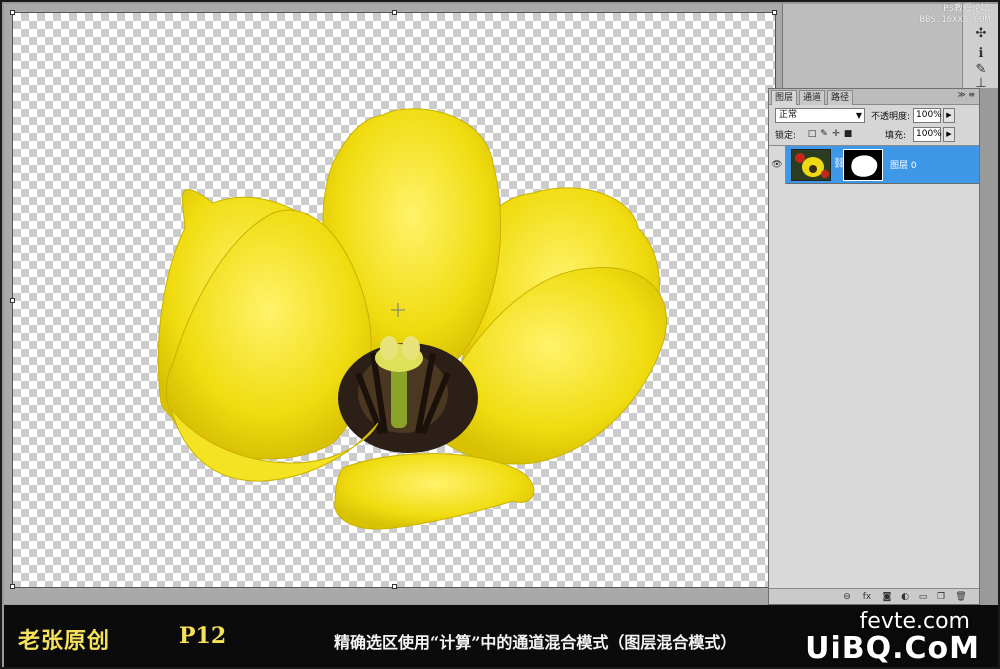 The height and width of the screenshot is (669, 1000). Describe the element at coordinates (966, 94) in the screenshot. I see `panel-menu-icon: ≫ ≡` at that location.